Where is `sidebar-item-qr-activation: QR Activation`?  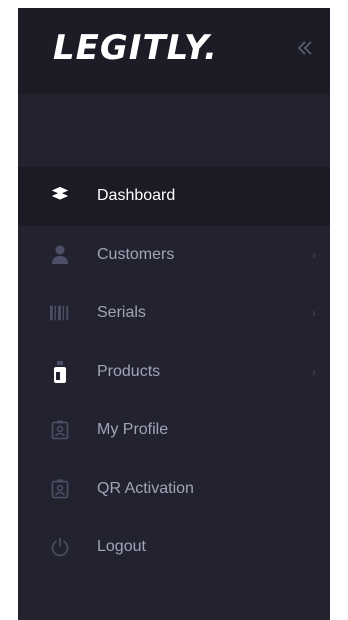
sidebar-item-qr-activation: QR Activation is located at coordinates (174, 489).